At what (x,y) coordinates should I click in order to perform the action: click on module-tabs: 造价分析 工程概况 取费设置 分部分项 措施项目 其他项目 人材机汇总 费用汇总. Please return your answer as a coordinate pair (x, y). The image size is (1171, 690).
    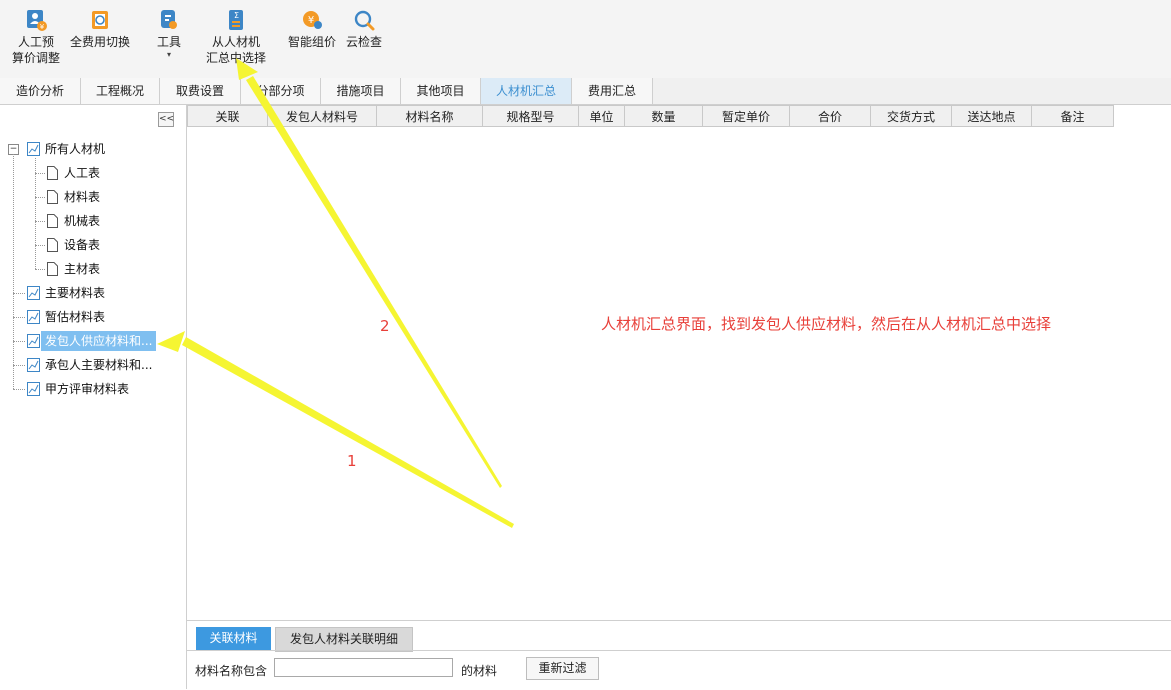
    Looking at the image, I should click on (585, 91).